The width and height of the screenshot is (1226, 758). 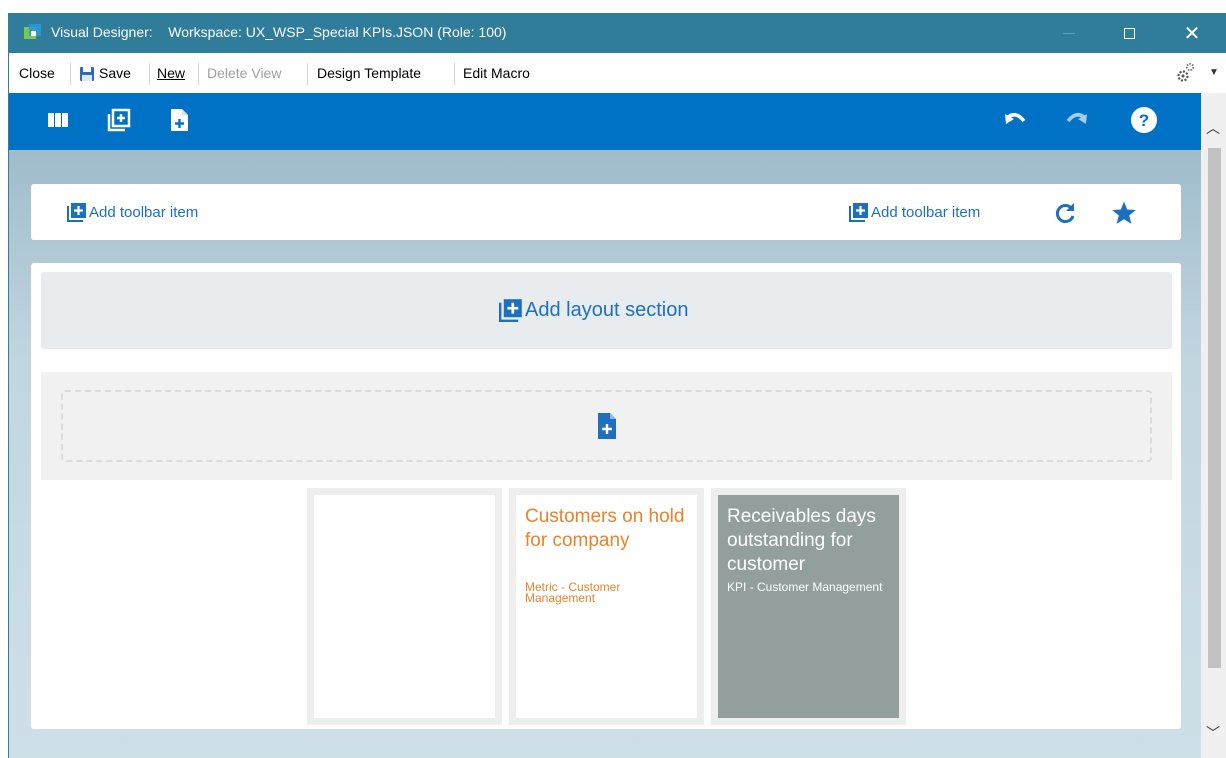 I want to click on undo-icon, so click(x=1015, y=120).